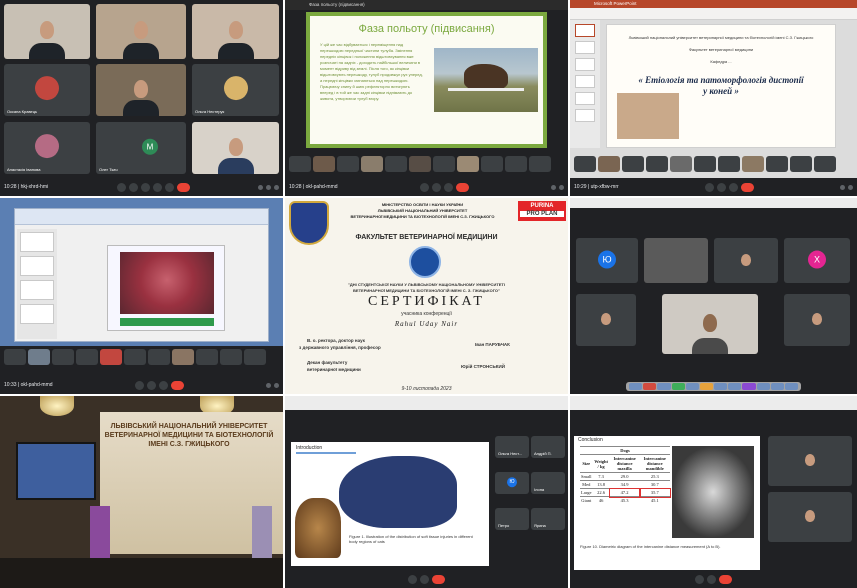 The height and width of the screenshot is (588, 857). Describe the element at coordinates (548, 483) in the screenshot. I see `participant-tile: Ілона` at that location.